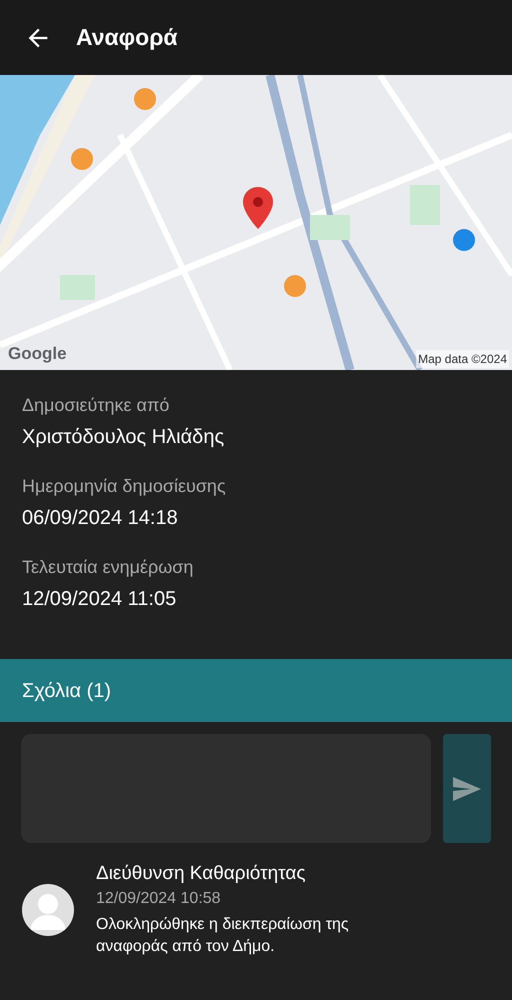 The width and height of the screenshot is (512, 1000). Describe the element at coordinates (467, 788) in the screenshot. I see `send-icon` at that location.